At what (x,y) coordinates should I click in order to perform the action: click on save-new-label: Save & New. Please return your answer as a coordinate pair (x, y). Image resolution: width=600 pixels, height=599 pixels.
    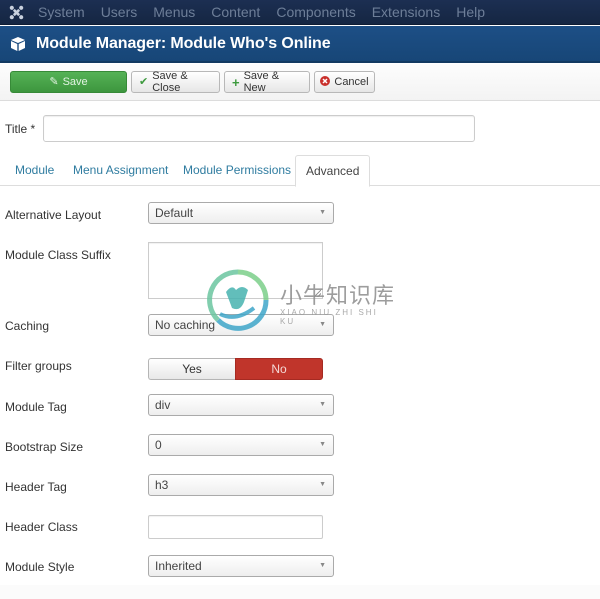
    Looking at the image, I should click on (261, 82).